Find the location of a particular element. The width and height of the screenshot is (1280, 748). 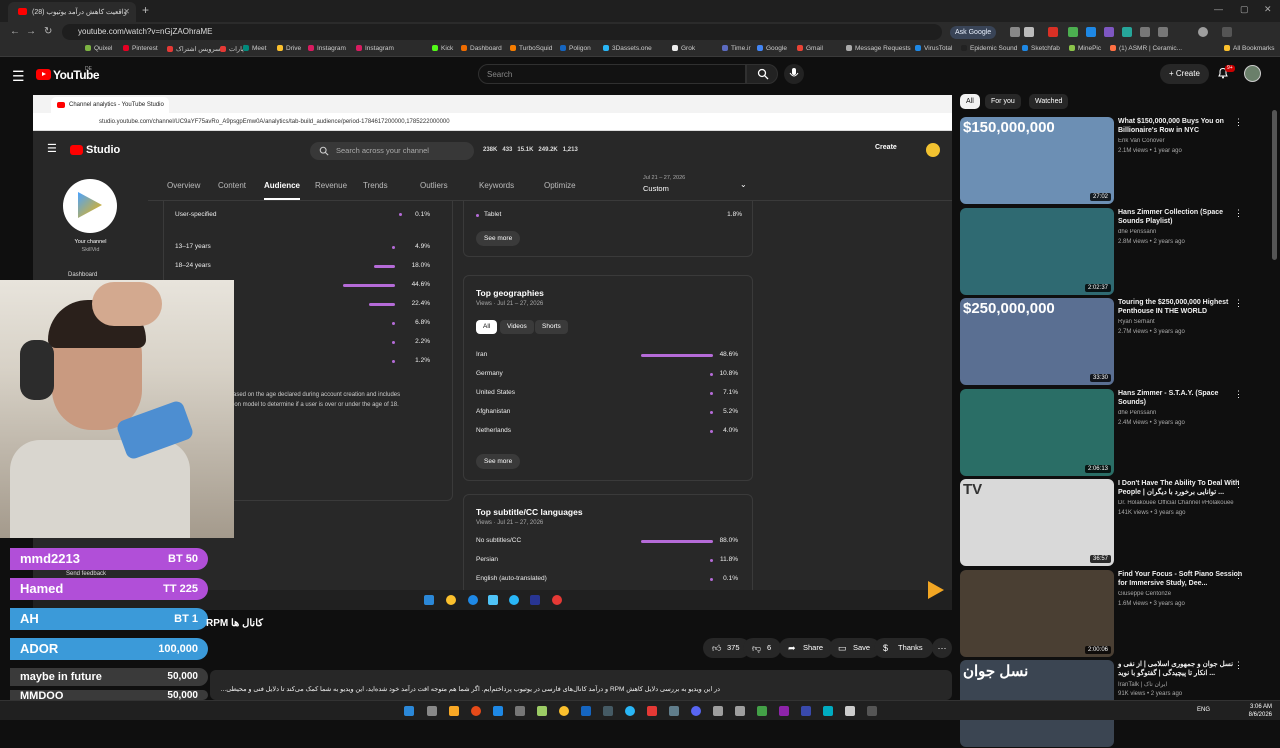

bookmark-item: Grok is located at coordinates (683, 48).